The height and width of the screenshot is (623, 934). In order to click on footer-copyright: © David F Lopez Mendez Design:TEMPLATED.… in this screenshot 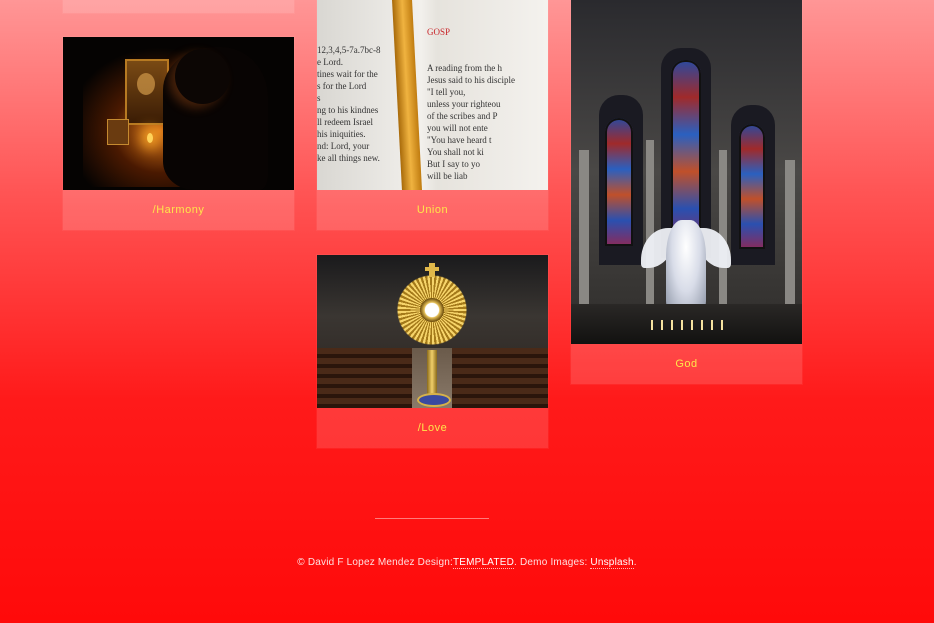, I will do `click(467, 563)`.